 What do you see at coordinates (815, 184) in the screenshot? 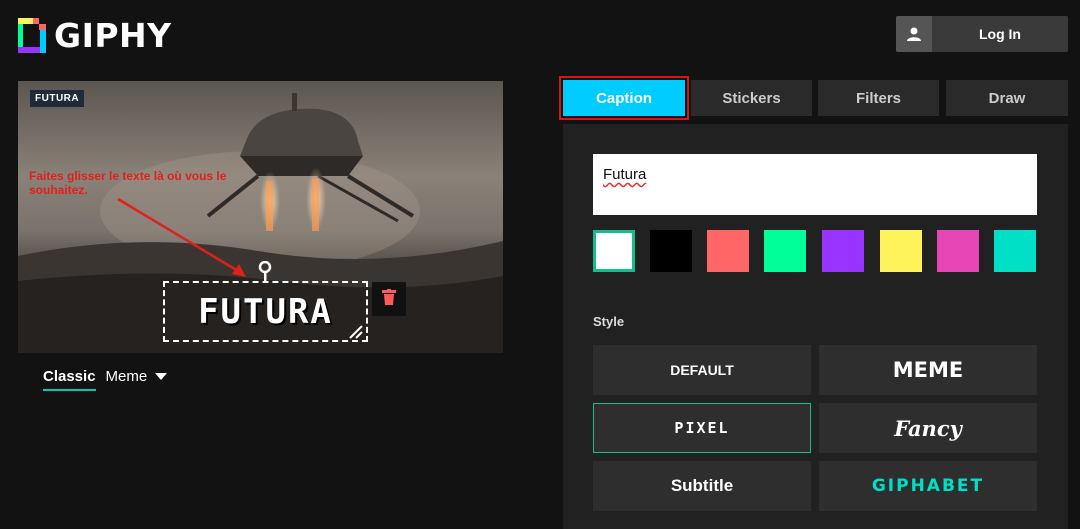
I see `caption-text-input: Futura` at bounding box center [815, 184].